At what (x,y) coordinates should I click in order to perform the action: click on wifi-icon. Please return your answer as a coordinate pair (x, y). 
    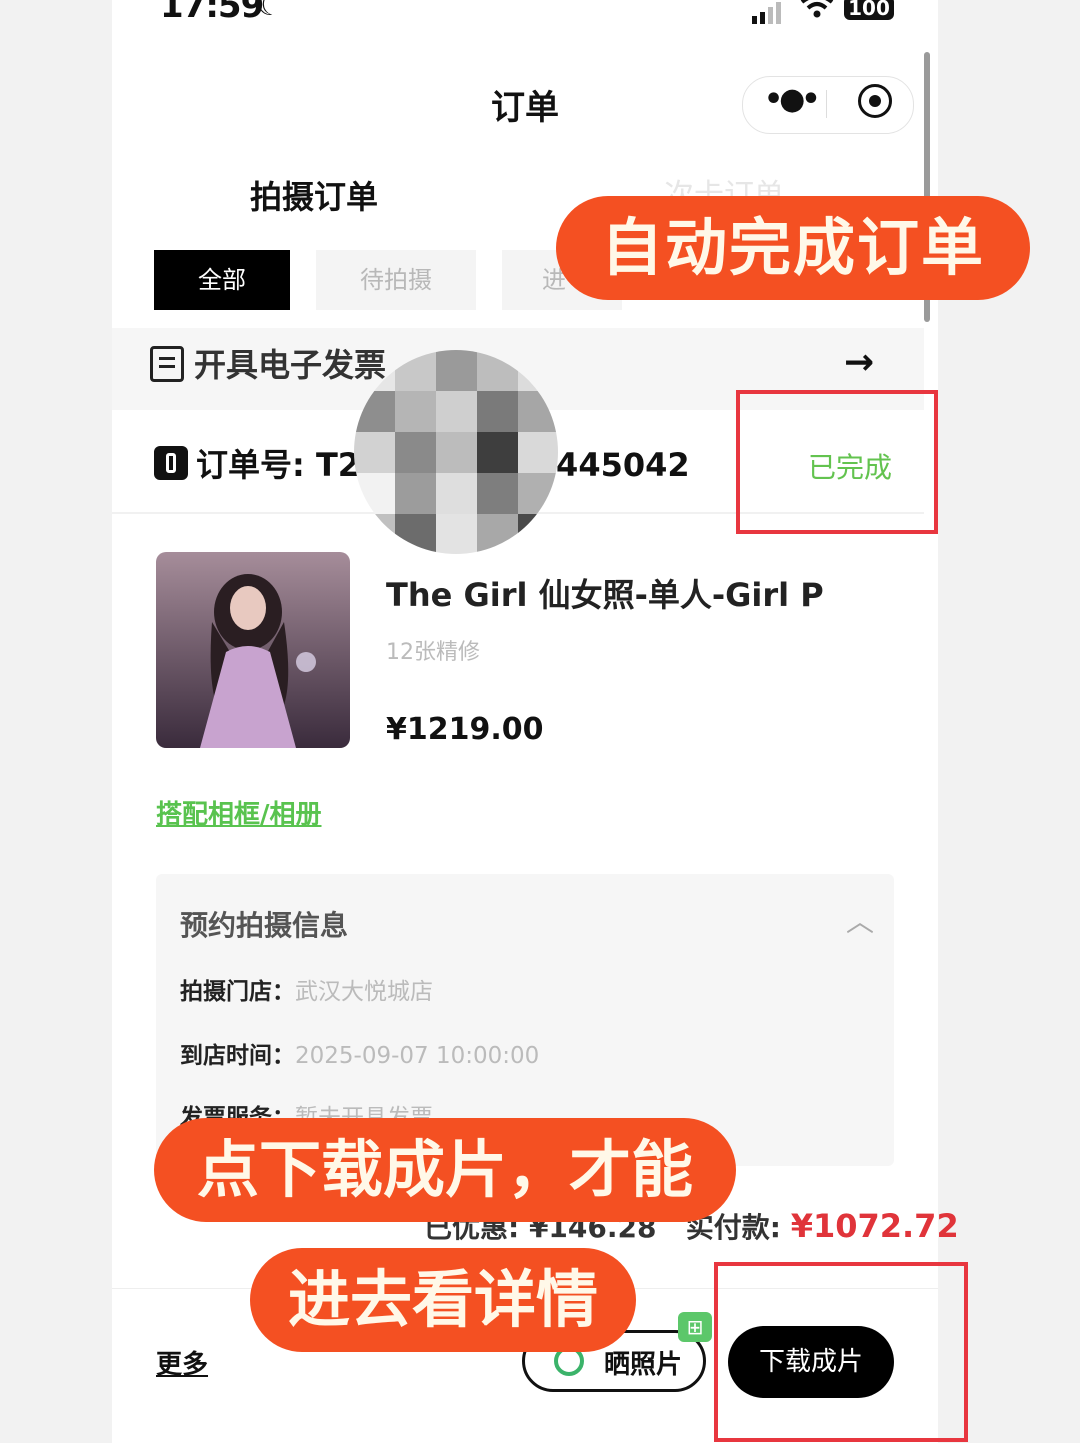
    Looking at the image, I should click on (817, 15).